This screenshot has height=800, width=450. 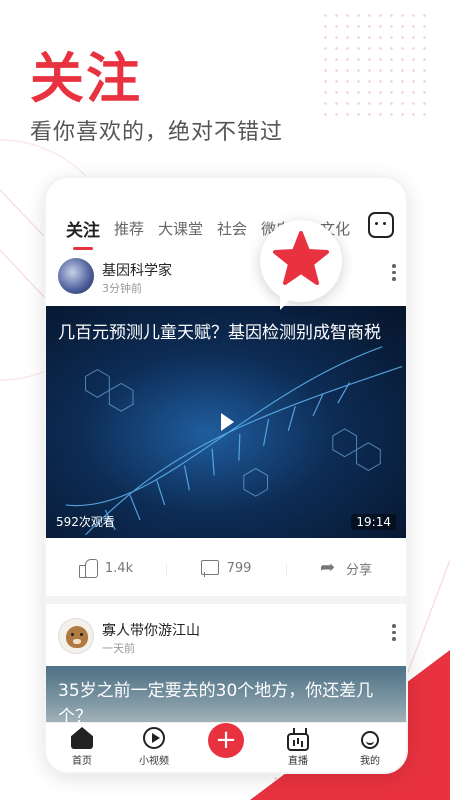 What do you see at coordinates (82, 738) in the screenshot?
I see `home-icon` at bounding box center [82, 738].